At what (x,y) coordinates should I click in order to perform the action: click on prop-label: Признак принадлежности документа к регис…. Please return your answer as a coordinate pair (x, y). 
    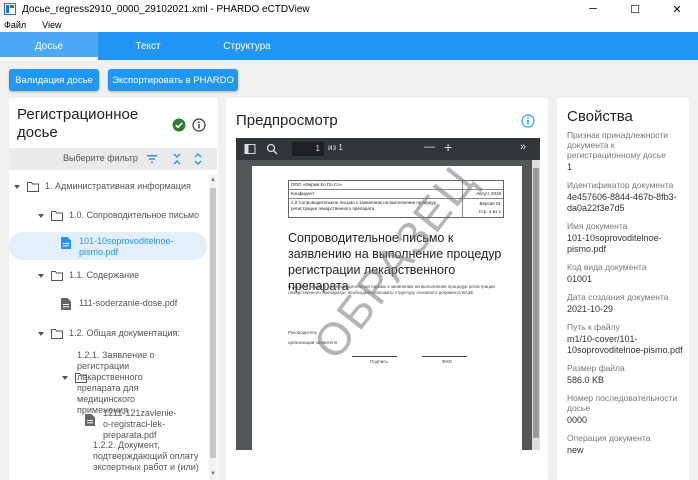
    Looking at the image, I should click on (618, 145).